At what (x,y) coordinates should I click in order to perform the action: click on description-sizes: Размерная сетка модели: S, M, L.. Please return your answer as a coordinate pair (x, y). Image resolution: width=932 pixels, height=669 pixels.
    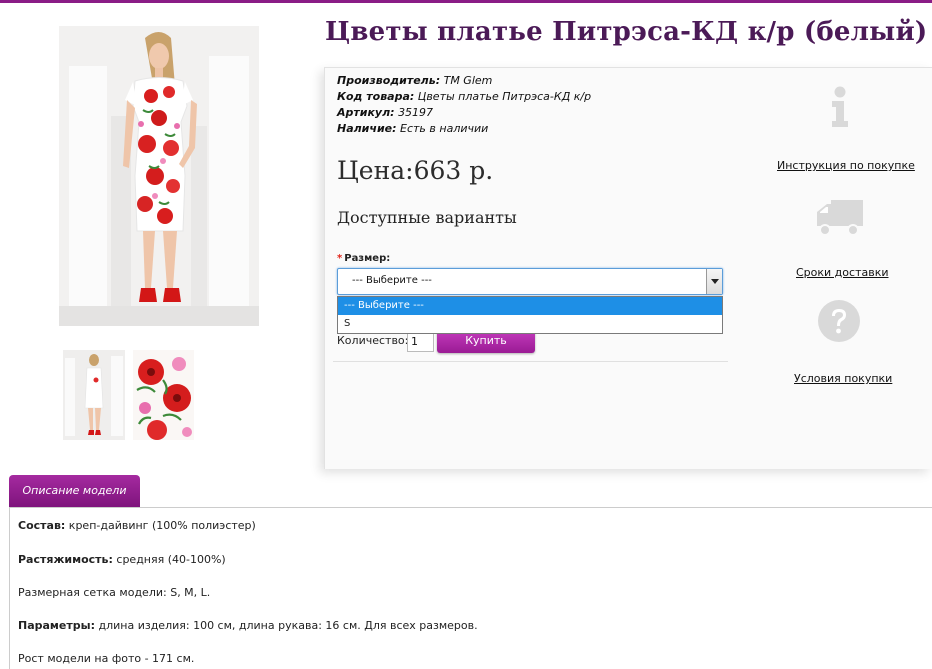
    Looking at the image, I should click on (114, 592).